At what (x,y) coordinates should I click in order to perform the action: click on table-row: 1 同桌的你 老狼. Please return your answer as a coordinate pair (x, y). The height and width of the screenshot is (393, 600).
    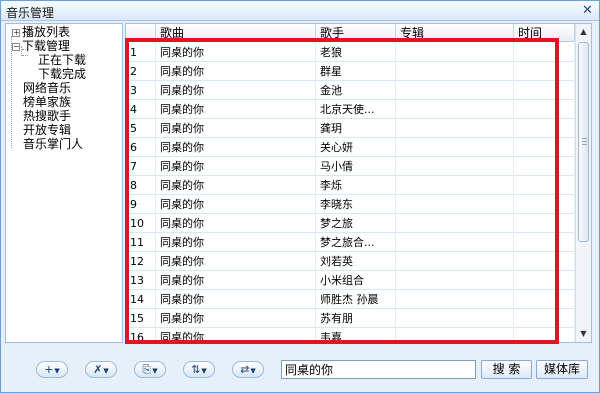
    Looking at the image, I should click on (350, 52).